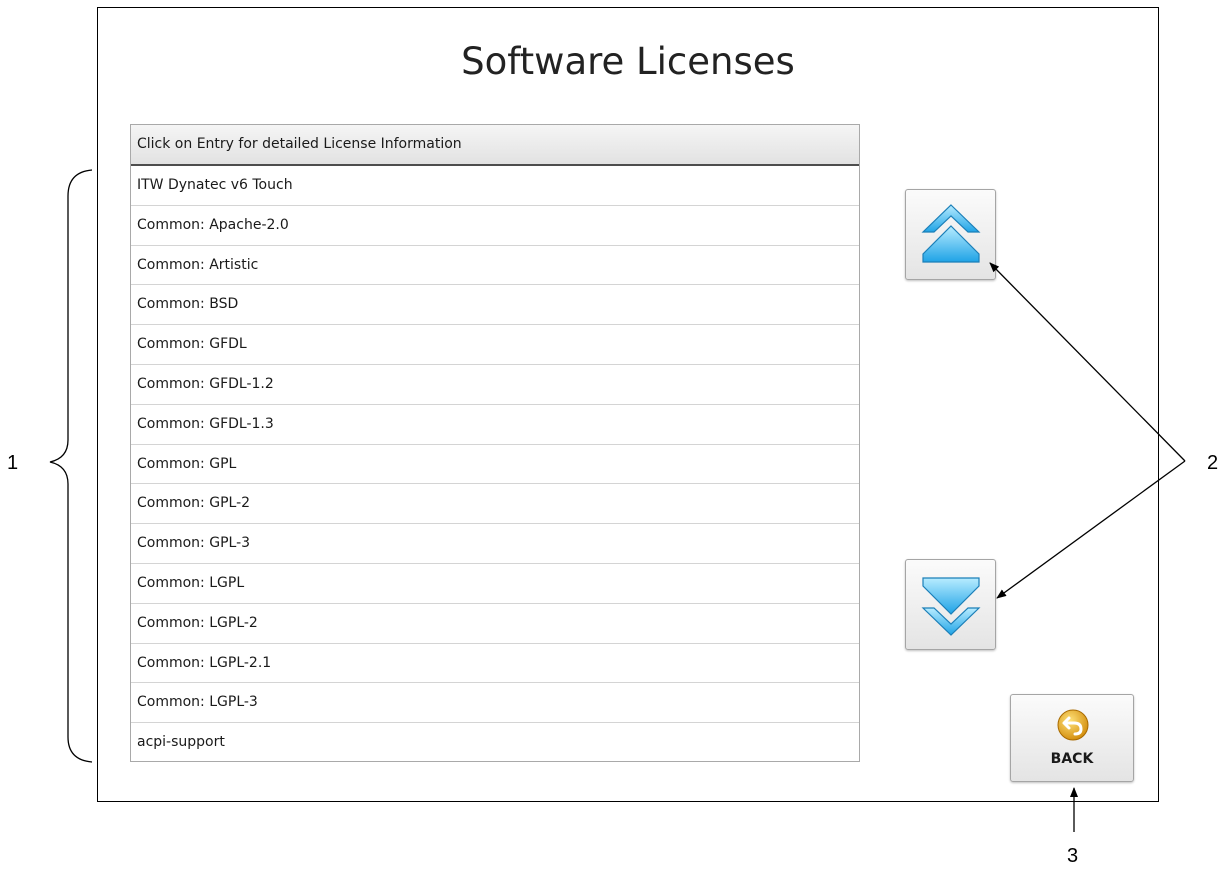 The image size is (1229, 873). I want to click on callout-bracket, so click(71, 466).